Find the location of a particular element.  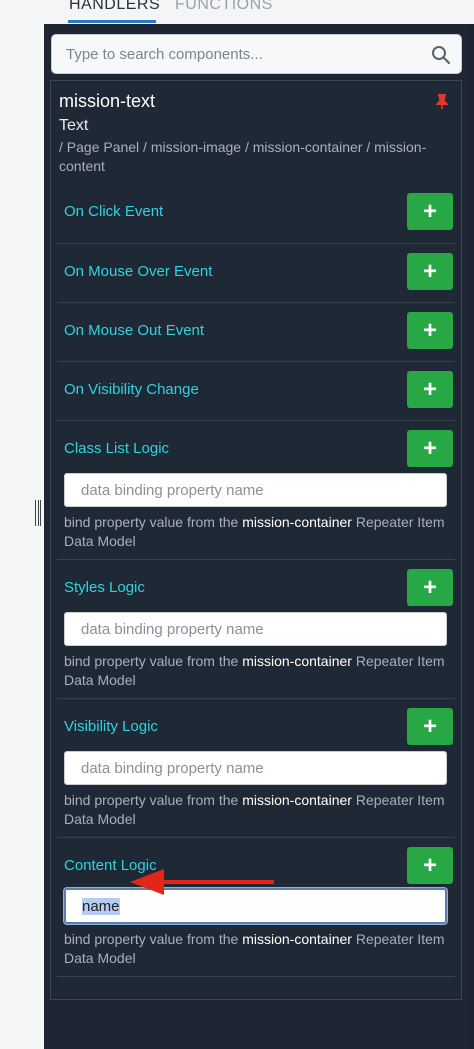

add-content-logic-button: + is located at coordinates (430, 865).